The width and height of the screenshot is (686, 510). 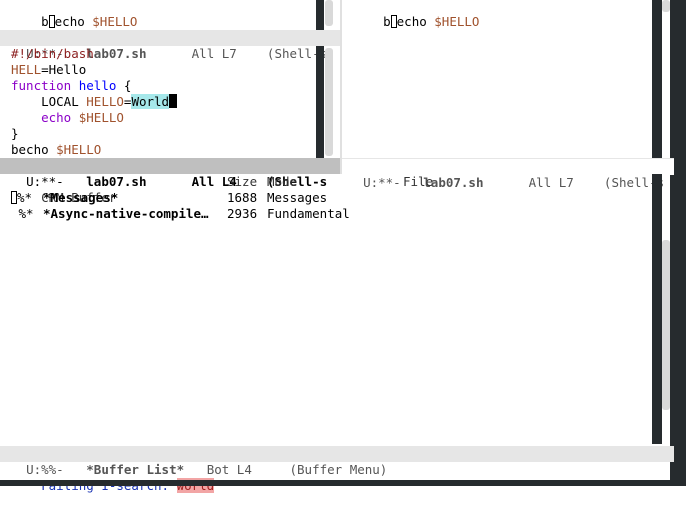 I want to click on top-left-window: b echo $HELLO, so click(x=170, y=15).